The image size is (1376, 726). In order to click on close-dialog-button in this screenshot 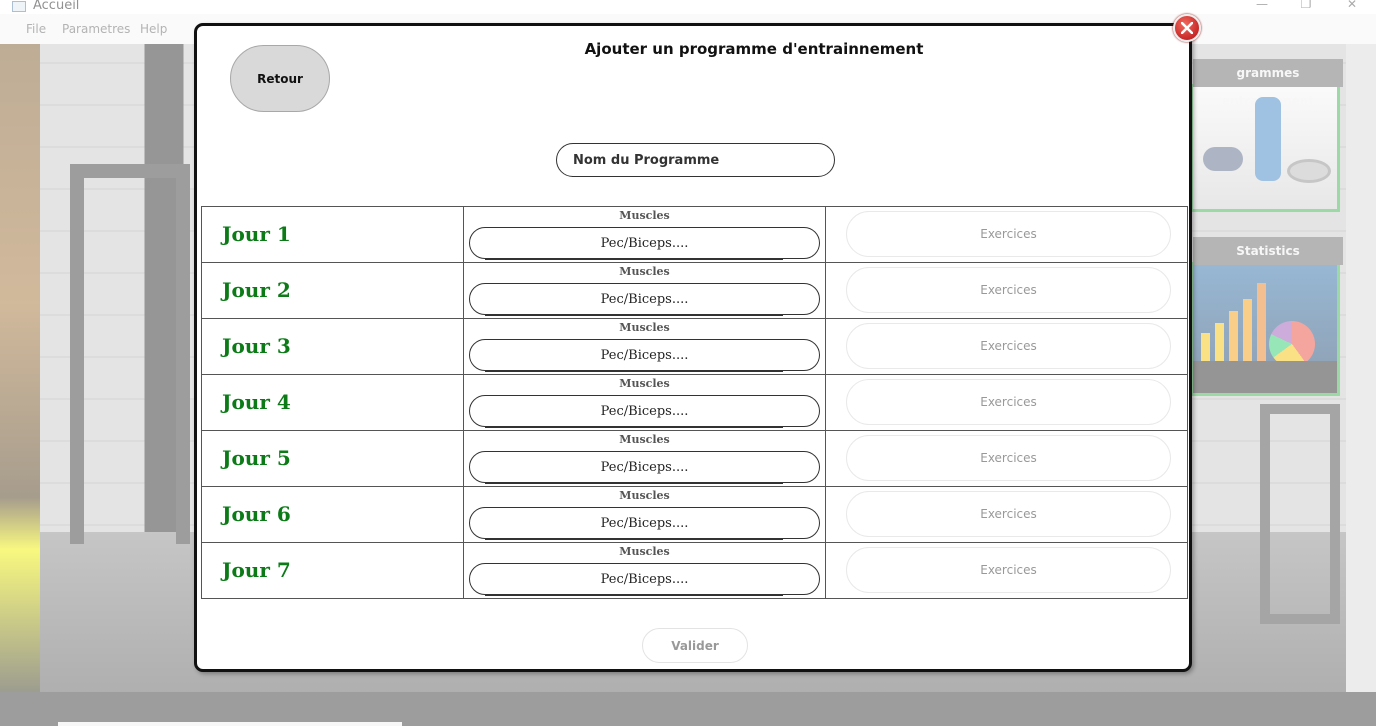, I will do `click(1187, 28)`.